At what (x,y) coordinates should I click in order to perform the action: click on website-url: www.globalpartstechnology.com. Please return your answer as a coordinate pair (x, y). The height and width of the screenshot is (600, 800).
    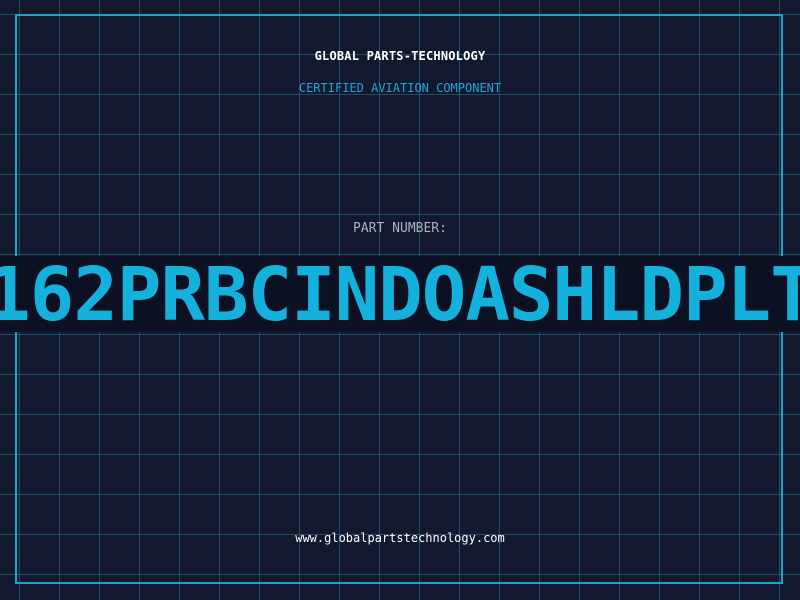
    Looking at the image, I should click on (400, 538).